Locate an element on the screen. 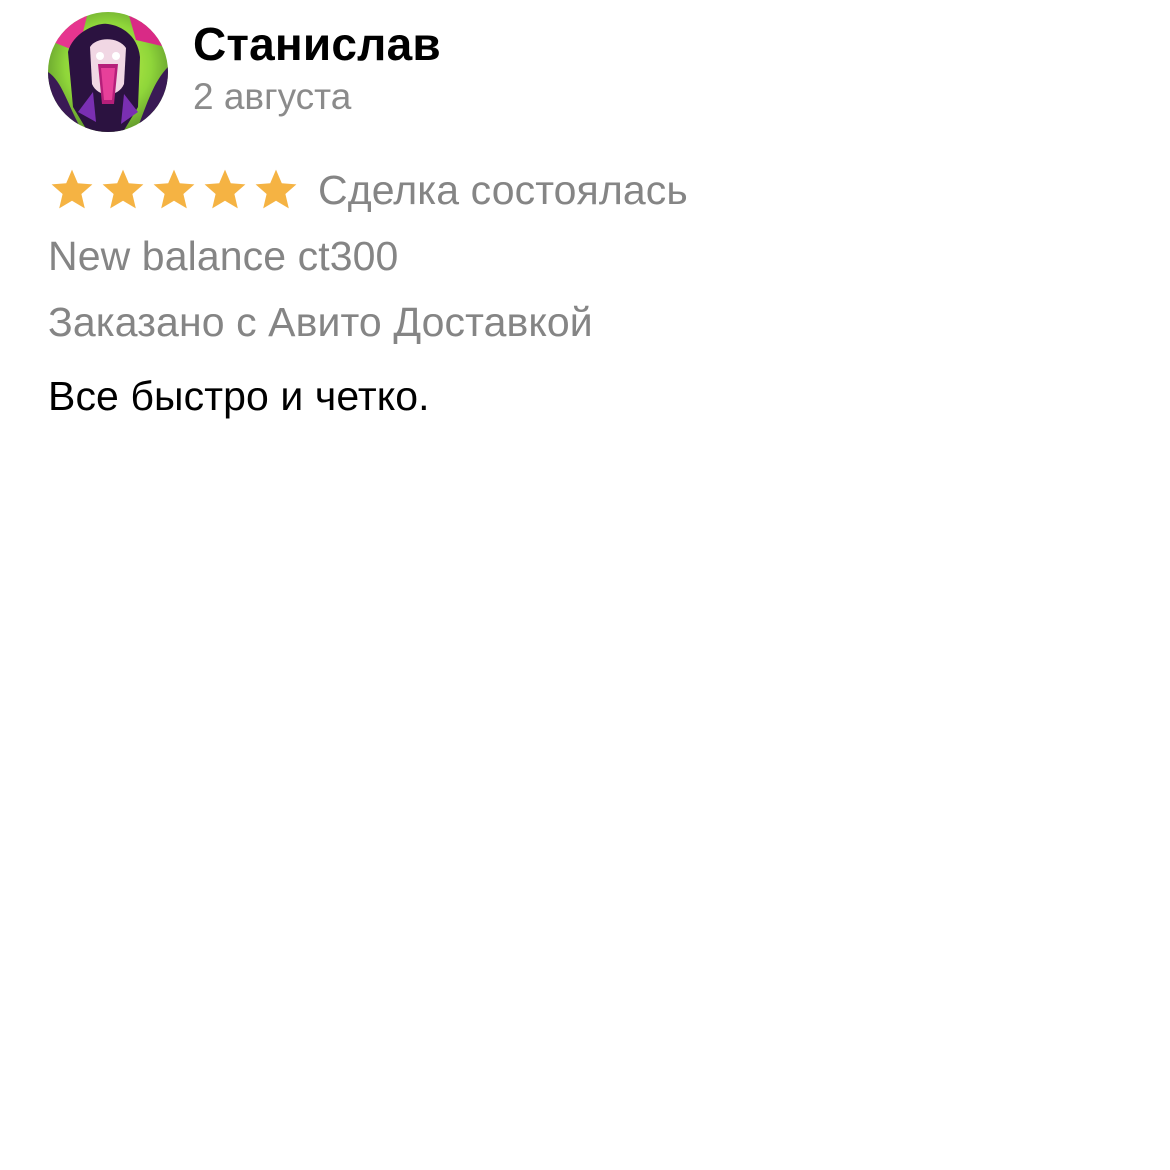 The image size is (1170, 1170). star-rating is located at coordinates (175, 190).